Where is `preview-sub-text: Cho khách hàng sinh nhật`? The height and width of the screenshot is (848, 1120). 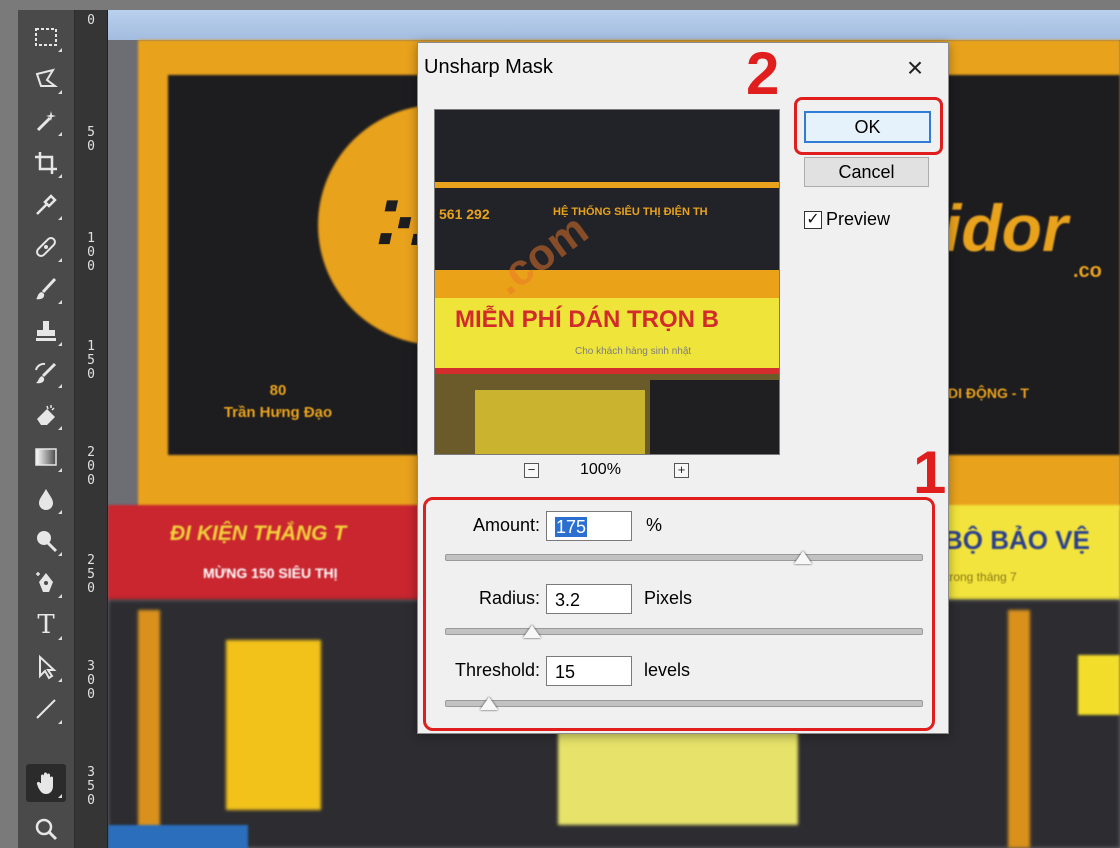 preview-sub-text: Cho khách hàng sinh nhật is located at coordinates (633, 351).